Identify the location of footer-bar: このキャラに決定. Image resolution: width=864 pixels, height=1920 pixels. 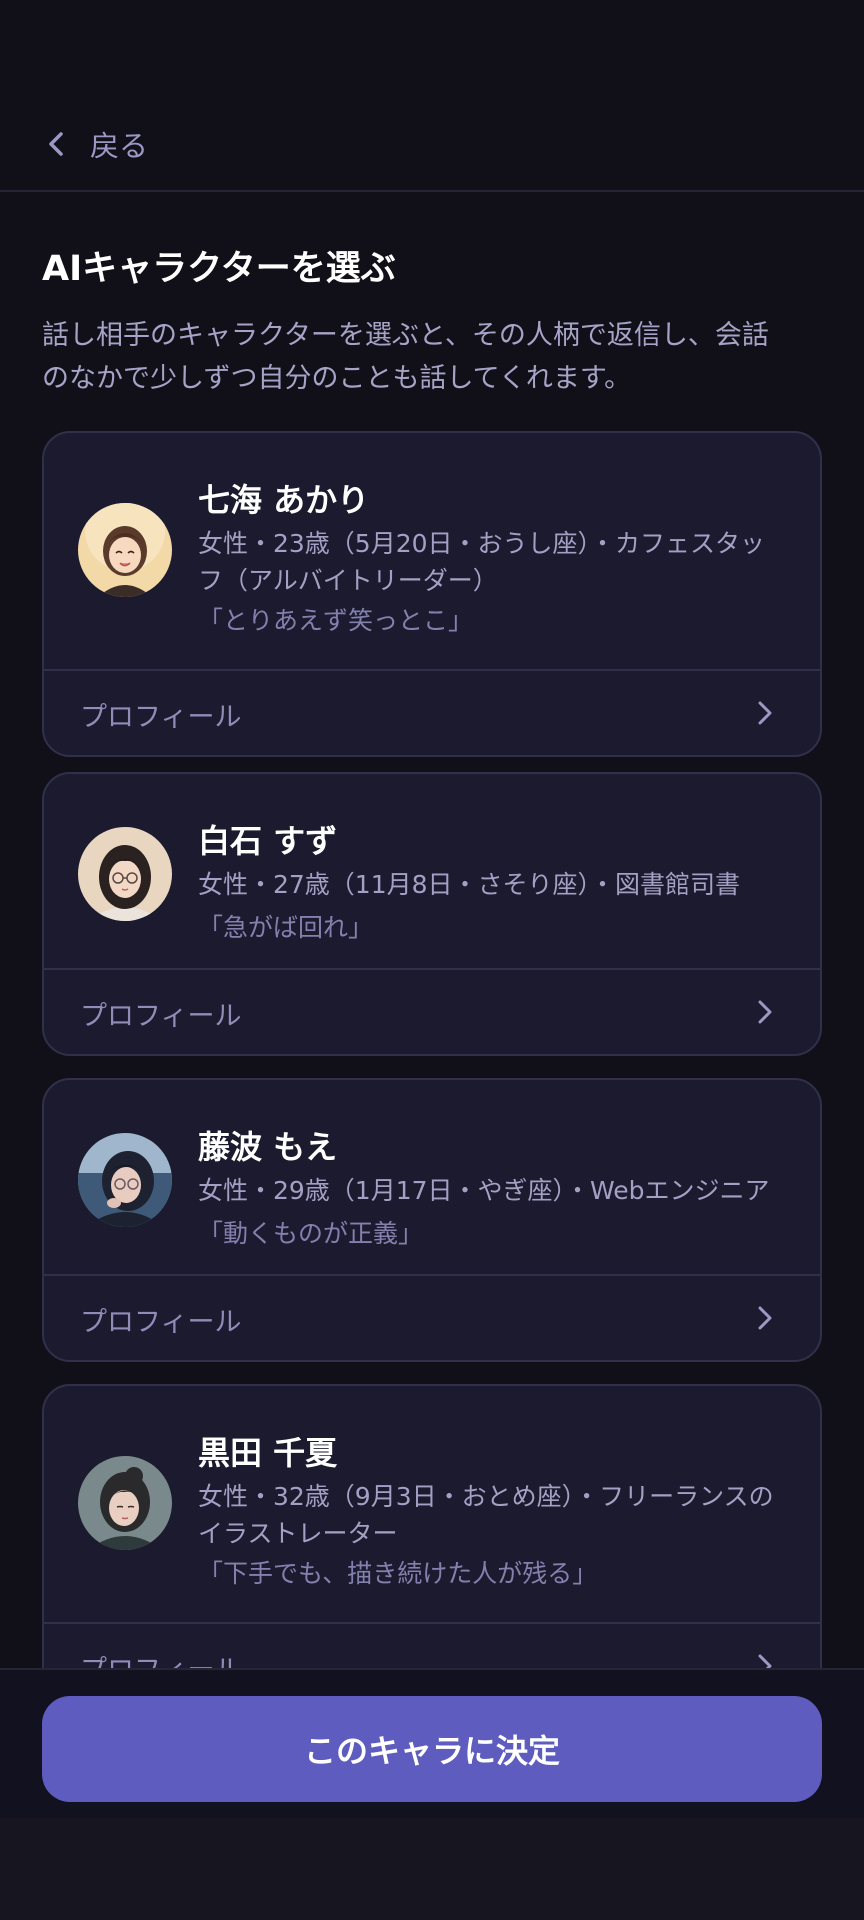
(432, 1743).